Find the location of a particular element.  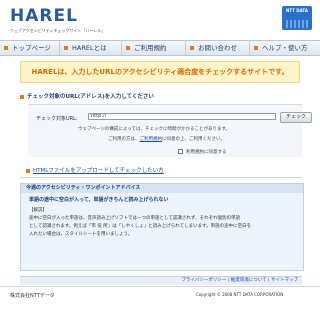

nav-top-page: トップページ is located at coordinates (30, 48).